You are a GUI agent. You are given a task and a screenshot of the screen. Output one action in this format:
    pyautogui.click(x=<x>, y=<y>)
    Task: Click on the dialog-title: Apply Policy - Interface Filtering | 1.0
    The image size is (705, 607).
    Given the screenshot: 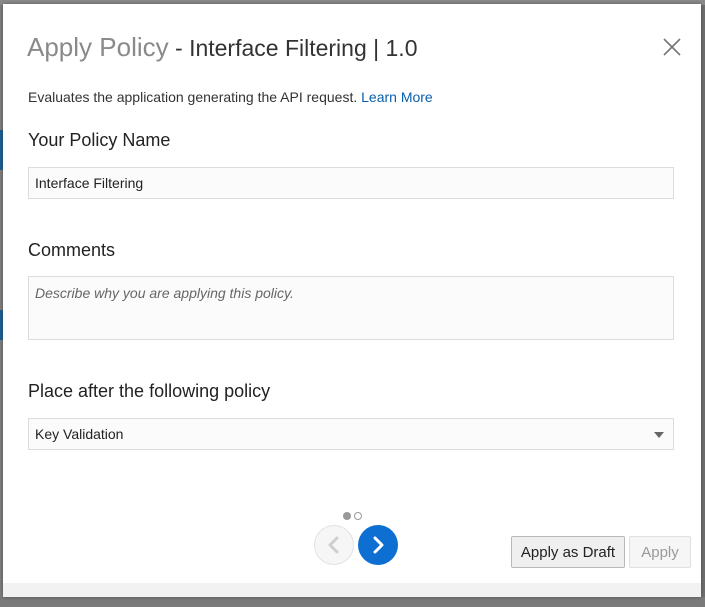 What is the action you would take?
    pyautogui.click(x=222, y=49)
    